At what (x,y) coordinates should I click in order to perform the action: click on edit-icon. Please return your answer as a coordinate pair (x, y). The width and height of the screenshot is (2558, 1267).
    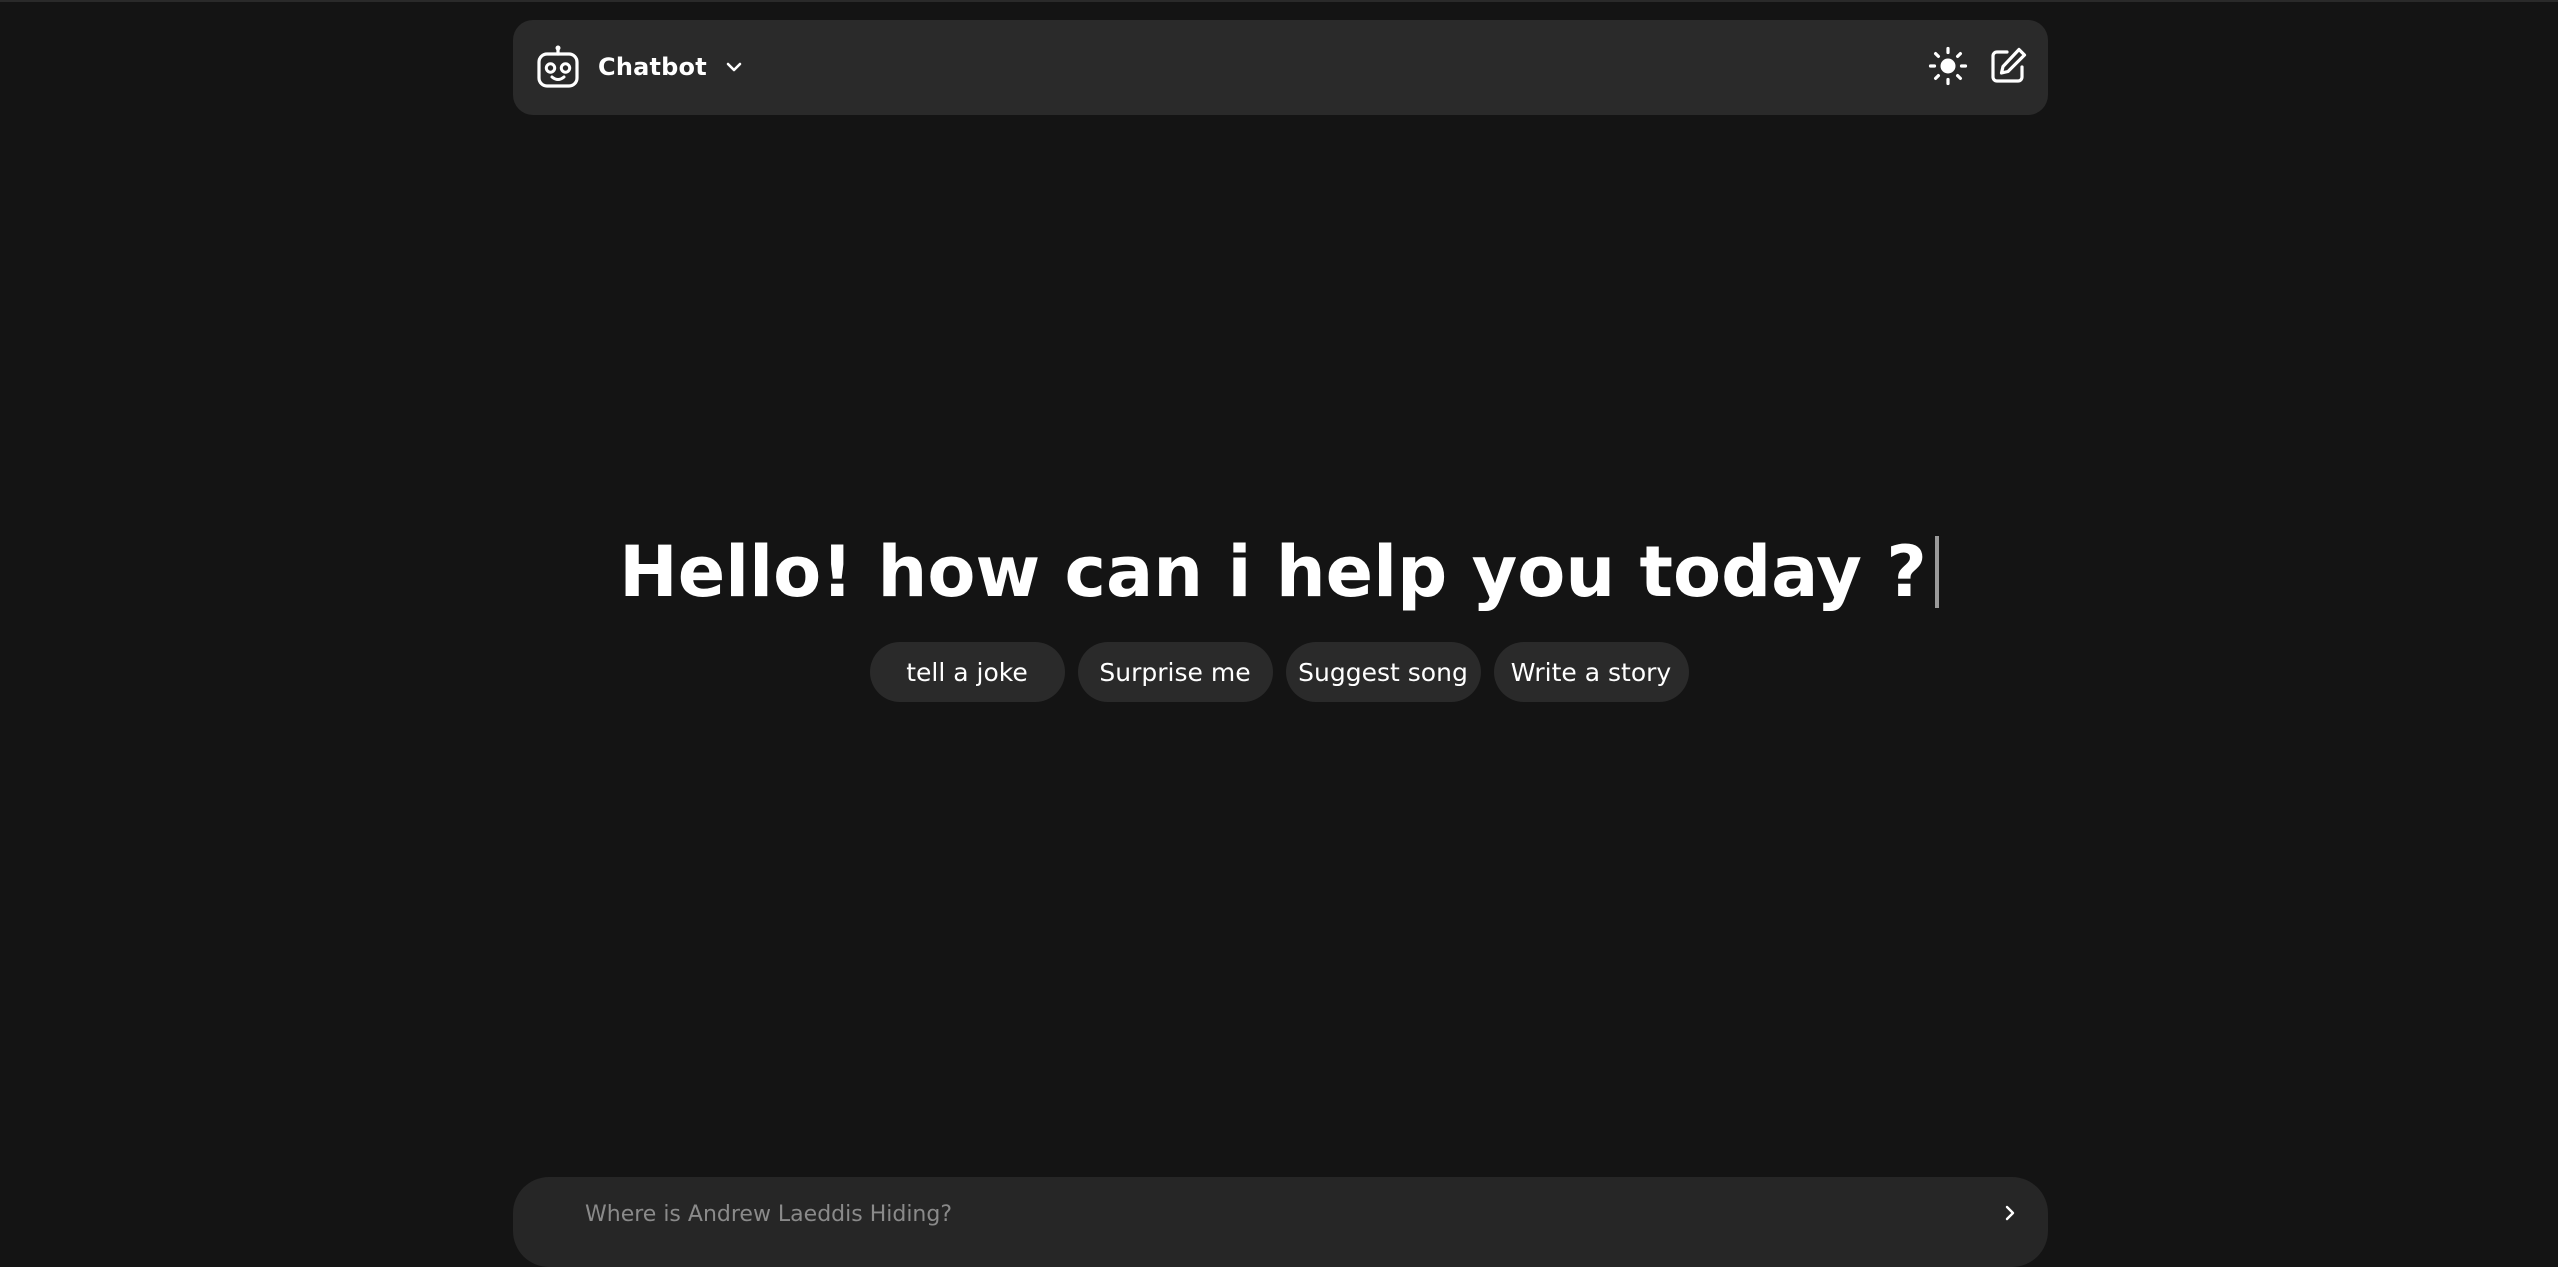
    Looking at the image, I should click on (2009, 65).